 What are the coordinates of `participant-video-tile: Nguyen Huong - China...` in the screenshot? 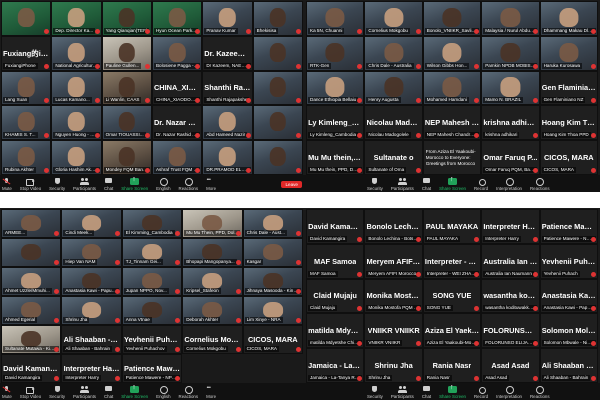 It's located at (76, 123).